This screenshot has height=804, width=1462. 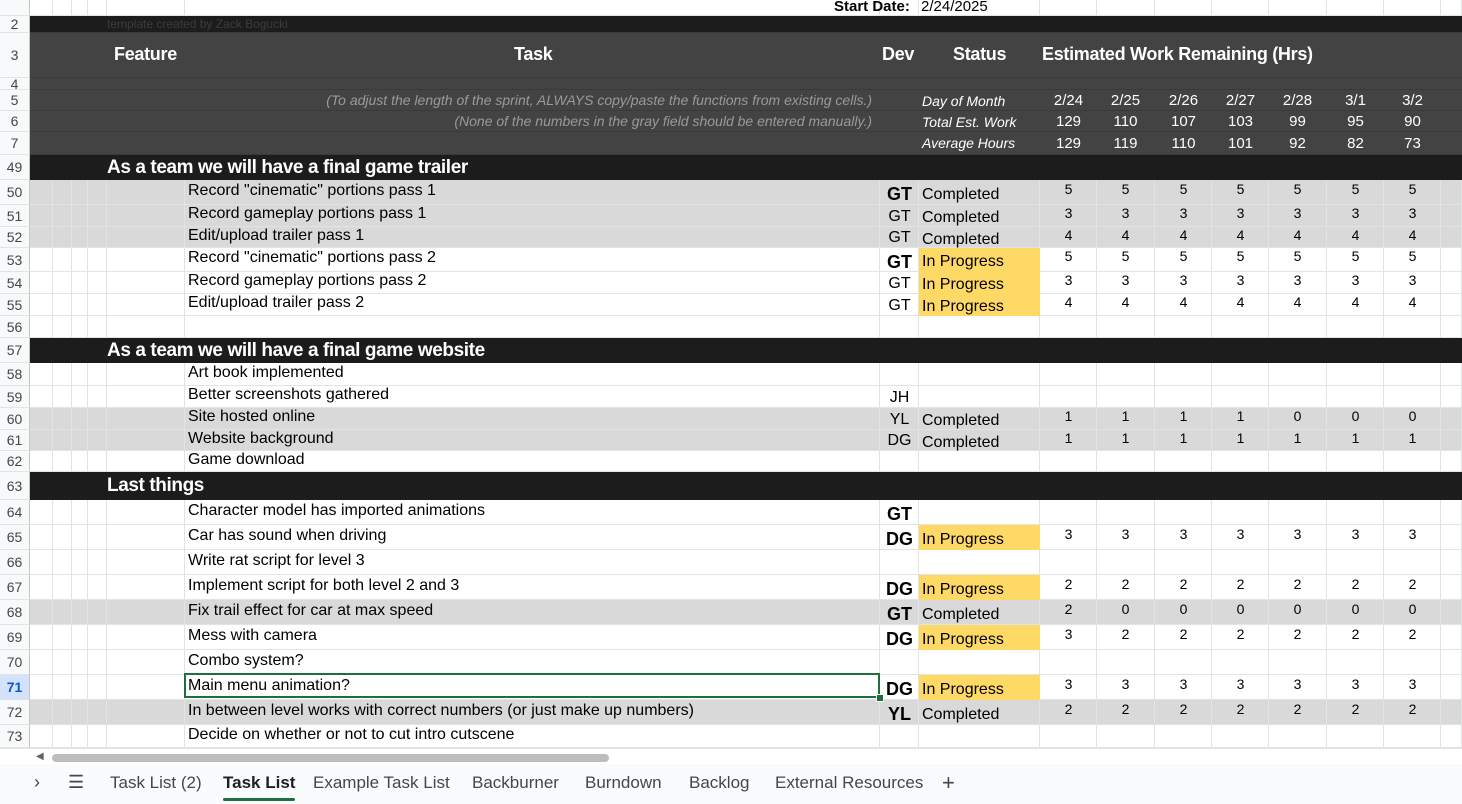 I want to click on row-header: 59, so click(x=15, y=397).